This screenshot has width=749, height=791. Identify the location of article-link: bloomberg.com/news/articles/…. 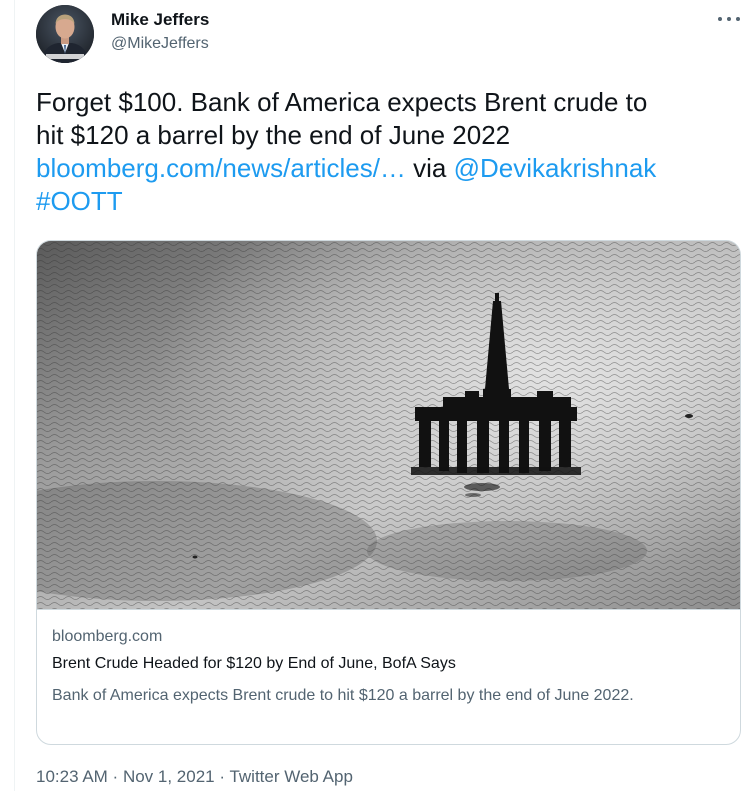
(221, 168).